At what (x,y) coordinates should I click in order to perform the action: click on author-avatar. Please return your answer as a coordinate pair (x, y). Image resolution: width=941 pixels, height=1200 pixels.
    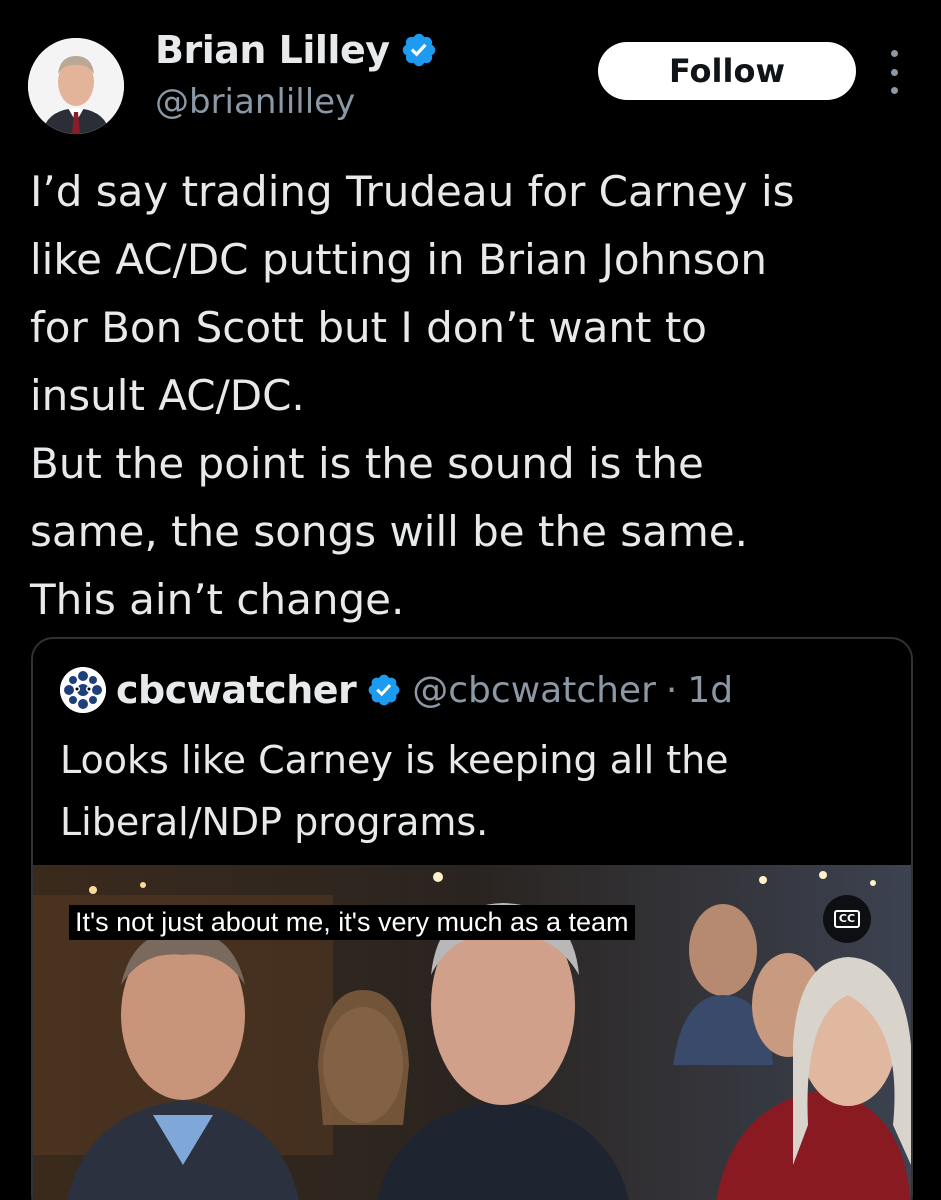
    Looking at the image, I should click on (76, 86).